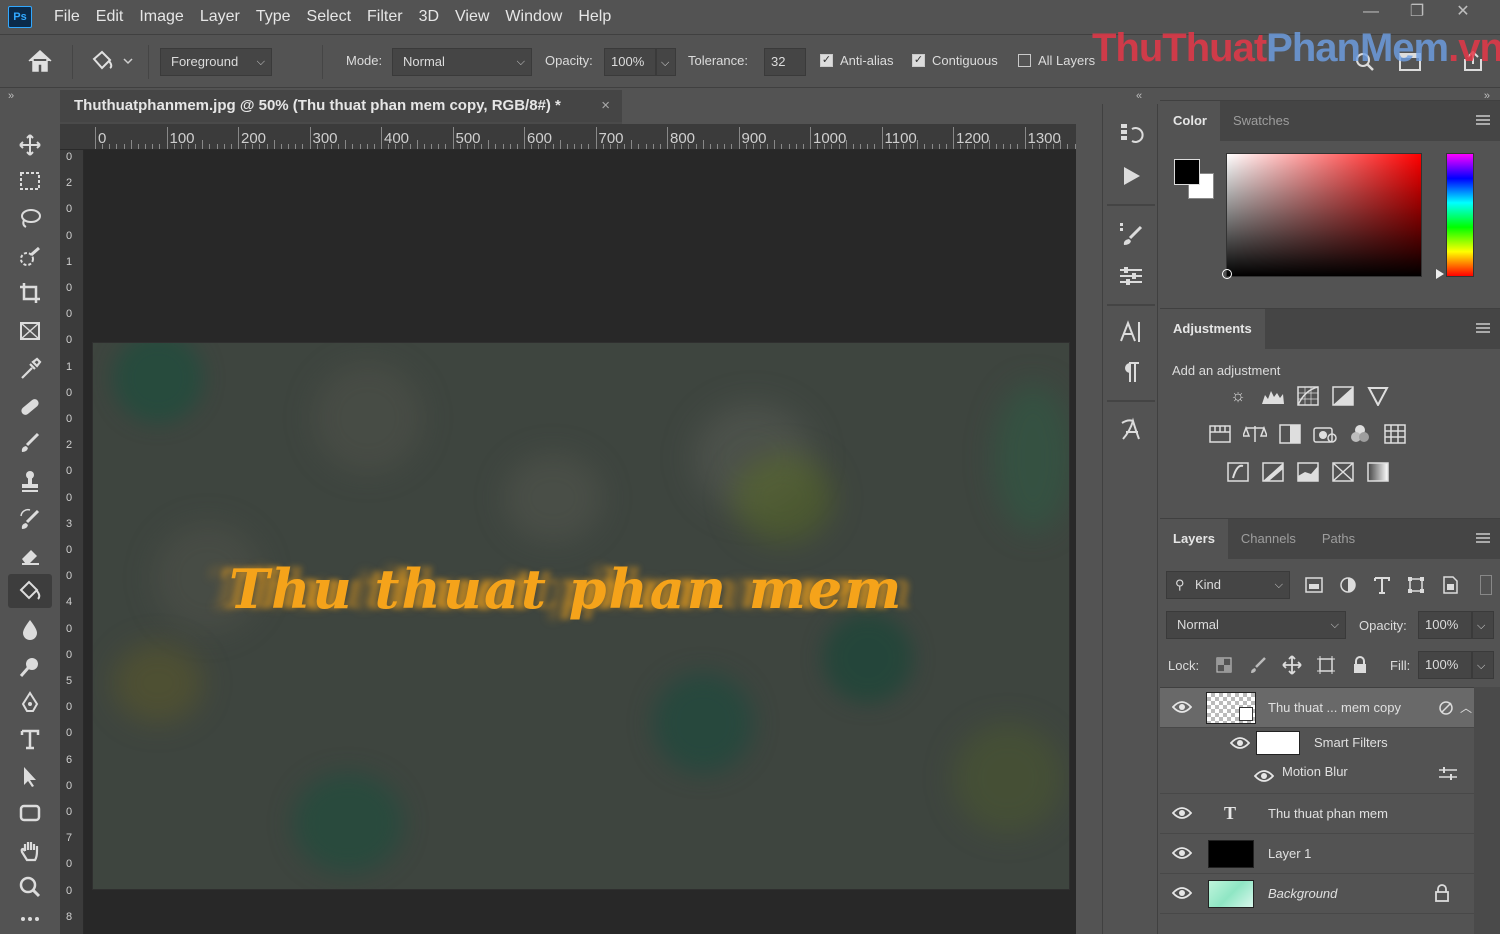 The image size is (1500, 934). I want to click on fill-dropdown: ⌵, so click(1483, 665).